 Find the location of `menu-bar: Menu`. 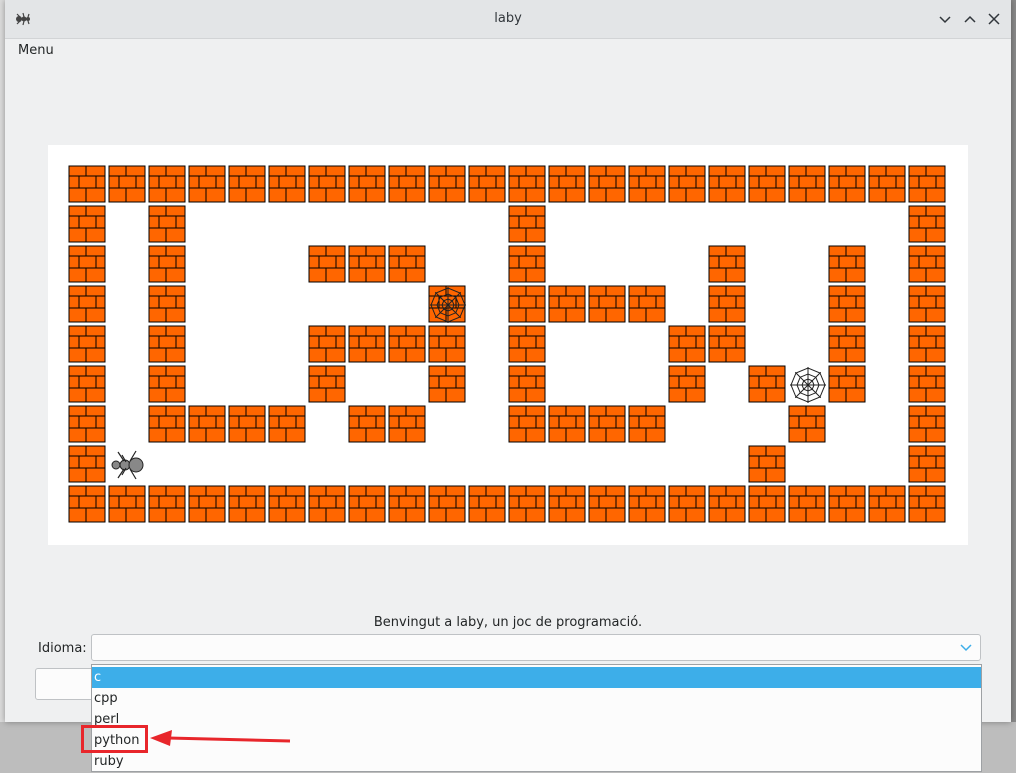

menu-bar: Menu is located at coordinates (508, 51).